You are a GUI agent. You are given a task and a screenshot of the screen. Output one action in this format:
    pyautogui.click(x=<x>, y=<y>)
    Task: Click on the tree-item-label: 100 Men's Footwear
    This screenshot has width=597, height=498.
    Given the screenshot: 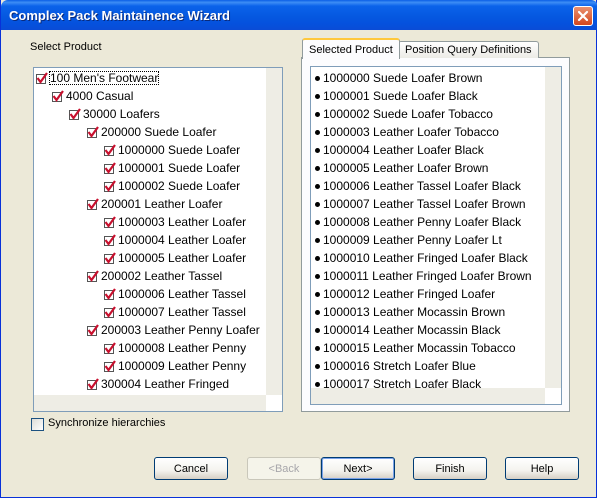 What is the action you would take?
    pyautogui.click(x=104, y=78)
    